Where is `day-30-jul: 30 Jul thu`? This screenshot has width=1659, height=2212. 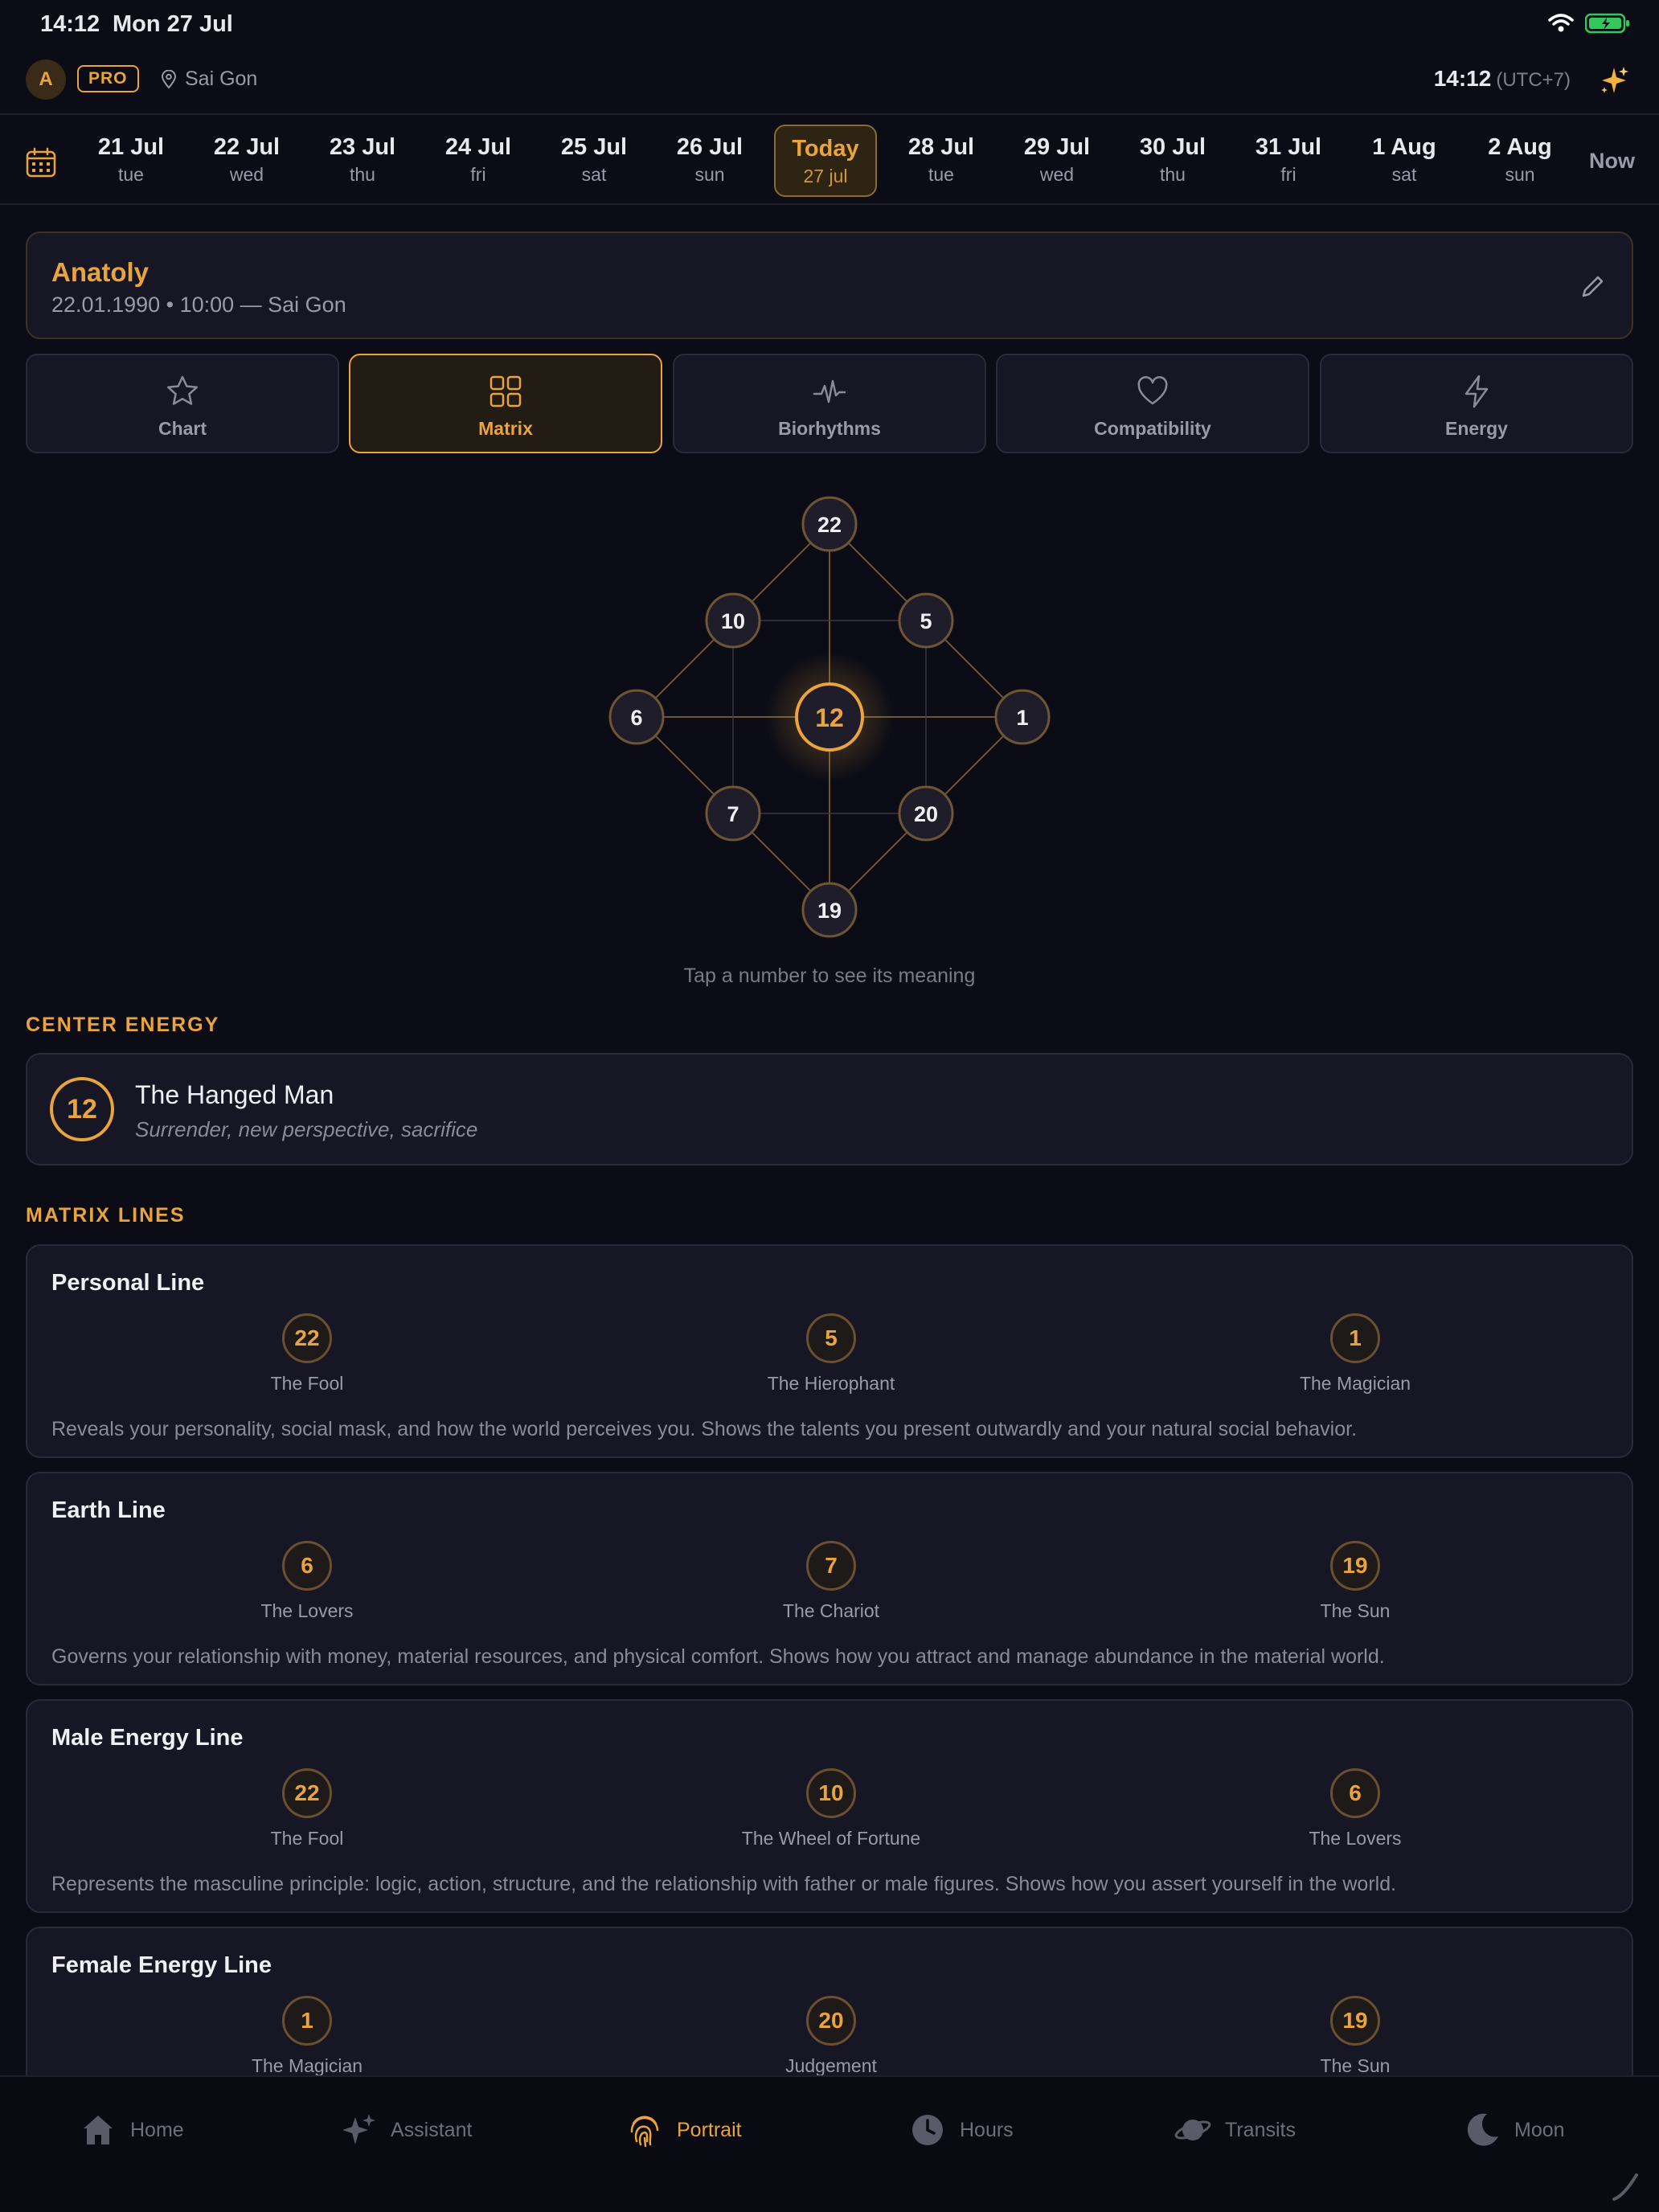
day-30-jul: 30 Jul thu is located at coordinates (1172, 161).